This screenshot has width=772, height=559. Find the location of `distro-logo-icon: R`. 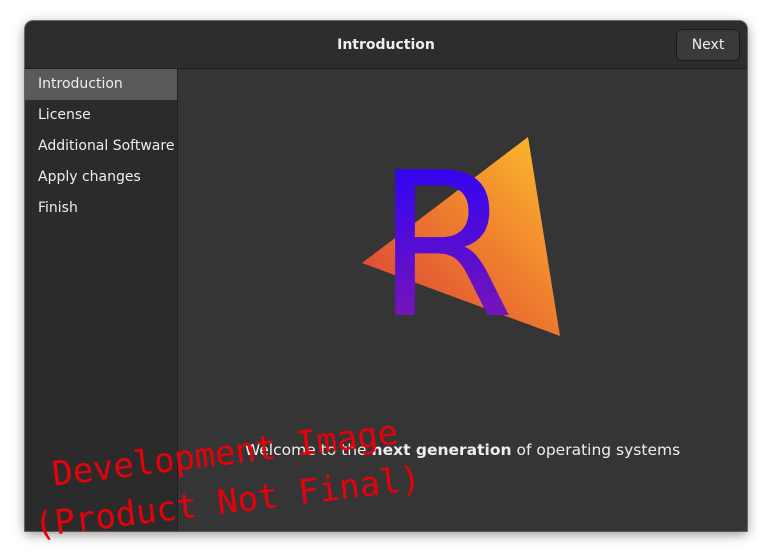

distro-logo-icon: R is located at coordinates (461, 242).